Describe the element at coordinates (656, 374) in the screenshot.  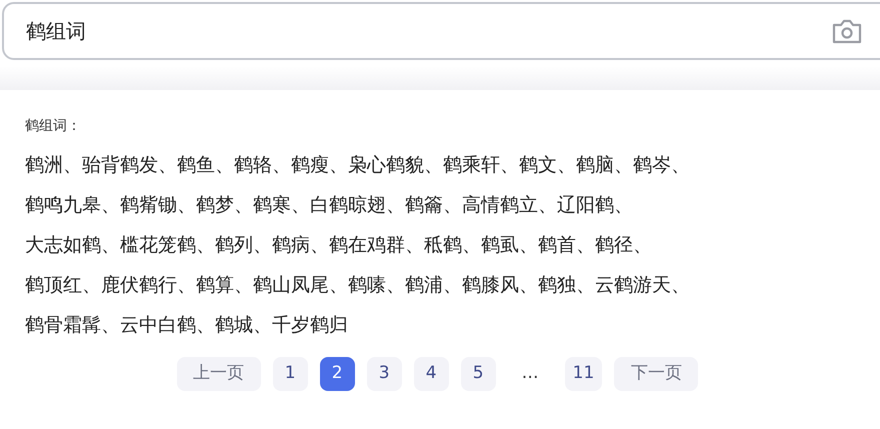
I see `next-page-button: 下一页` at that location.